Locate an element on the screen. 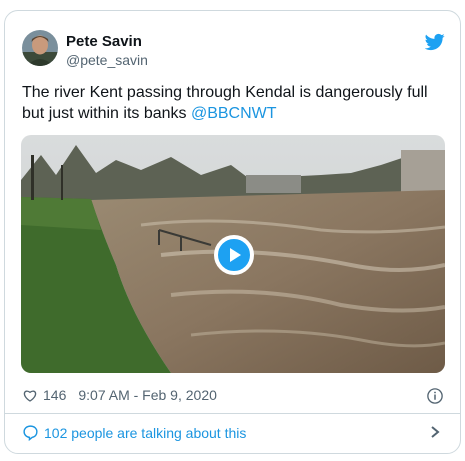 This screenshot has height=461, width=465. conversation-link: 102 people are talking about this is located at coordinates (134, 432).